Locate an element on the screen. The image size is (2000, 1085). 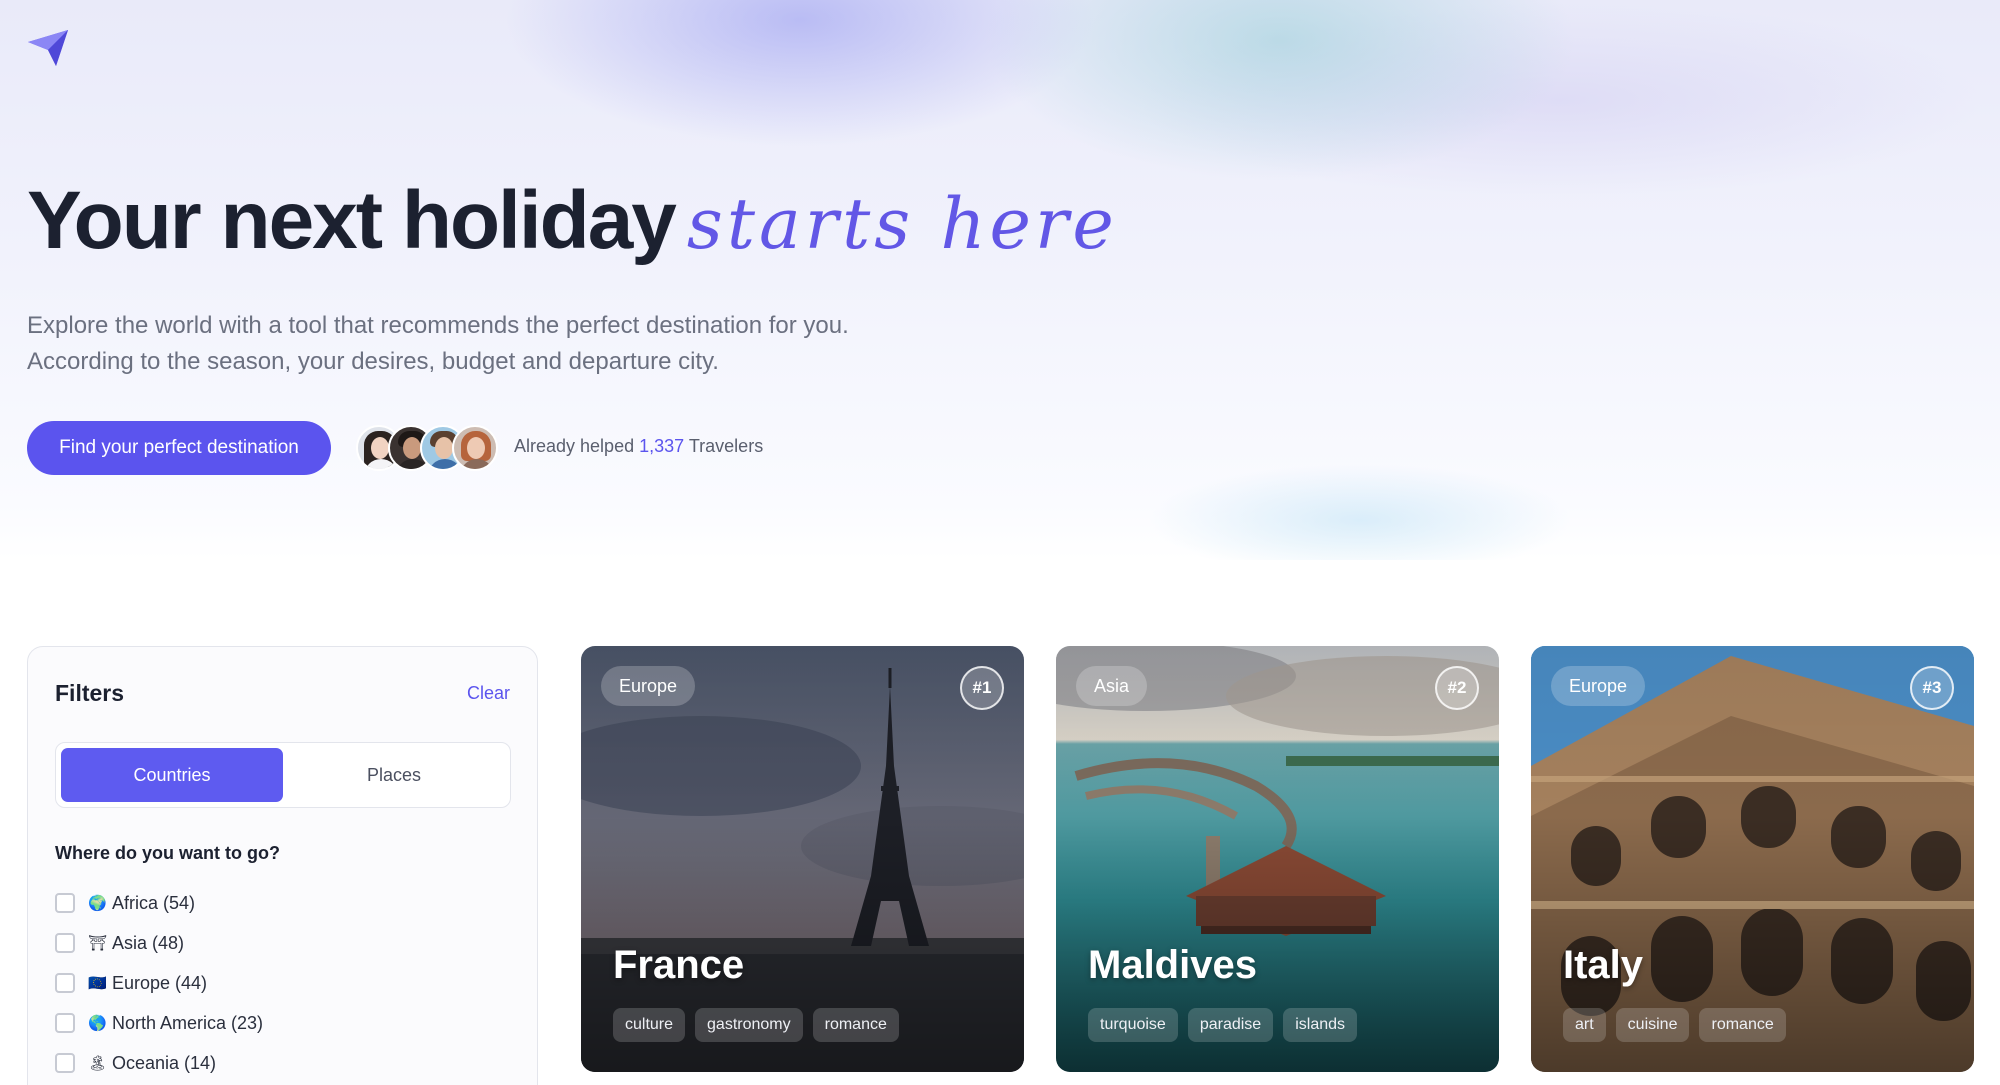
region-item-africa: 🌍 Africa (54) is located at coordinates (159, 903).